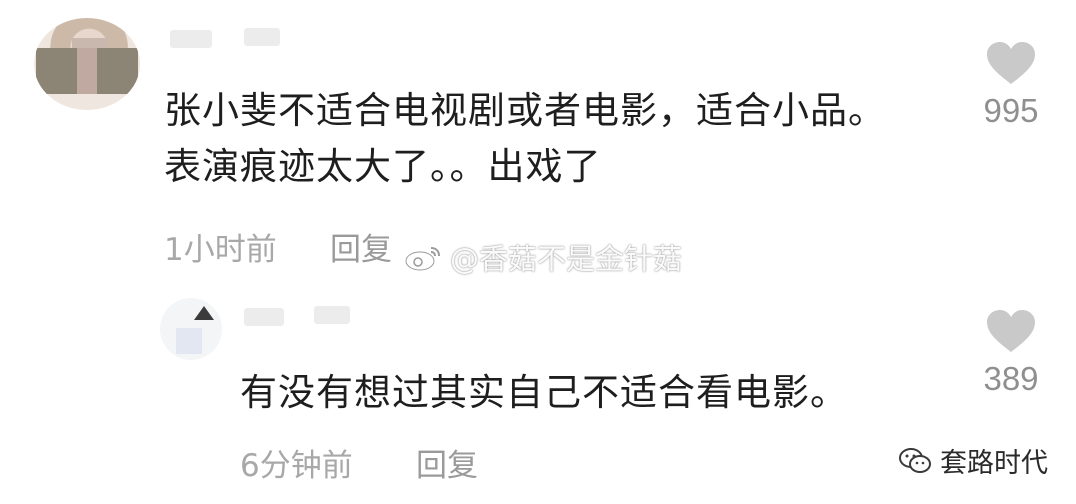  I want to click on comment-line-2: 表演痕迹太大了。。出戏了, so click(383, 166).